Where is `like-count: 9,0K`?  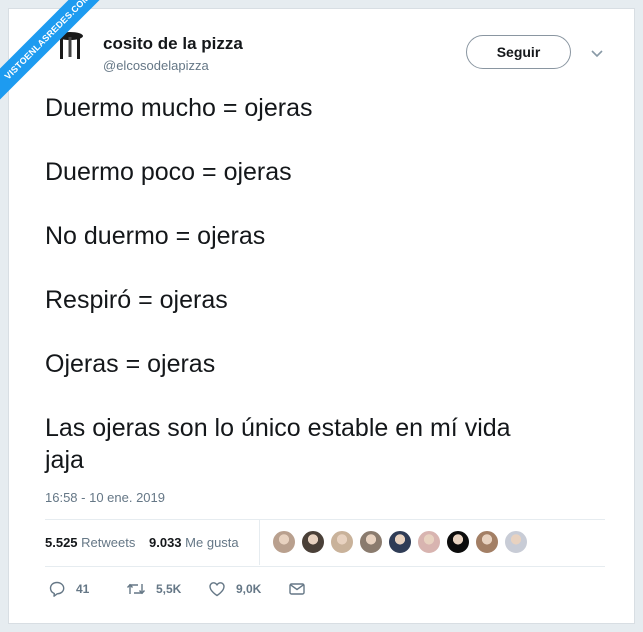 like-count: 9,0K is located at coordinates (249, 589).